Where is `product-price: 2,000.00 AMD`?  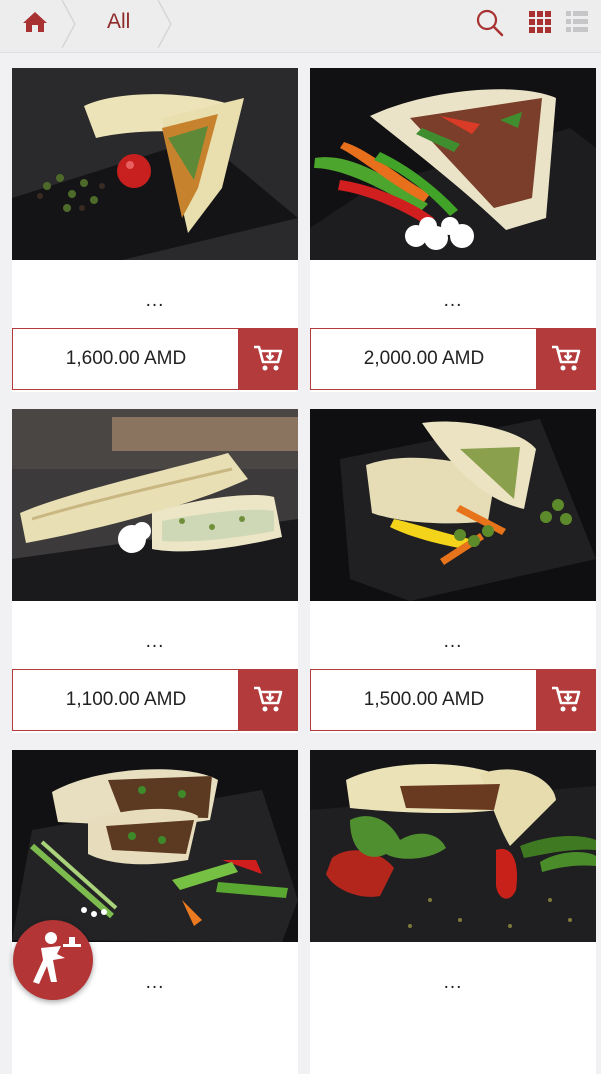 product-price: 2,000.00 AMD is located at coordinates (424, 358).